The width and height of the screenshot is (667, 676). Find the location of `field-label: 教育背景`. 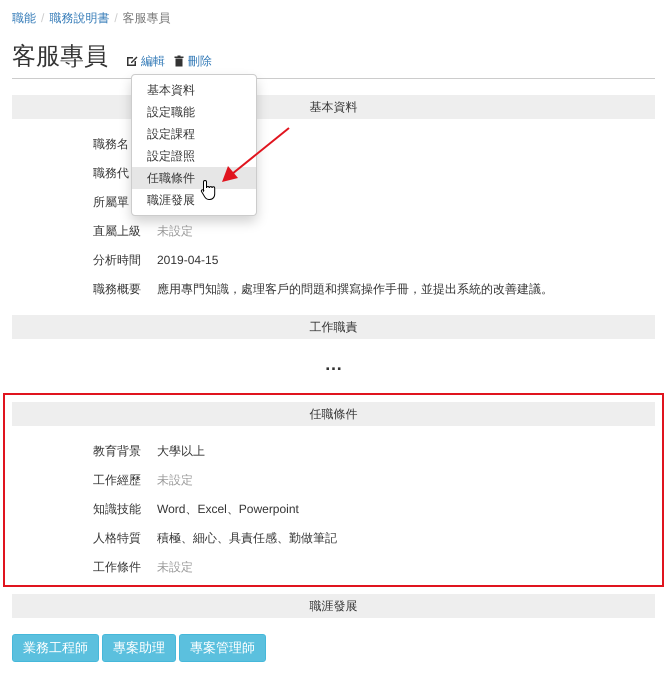

field-label: 教育背景 is located at coordinates (117, 451).